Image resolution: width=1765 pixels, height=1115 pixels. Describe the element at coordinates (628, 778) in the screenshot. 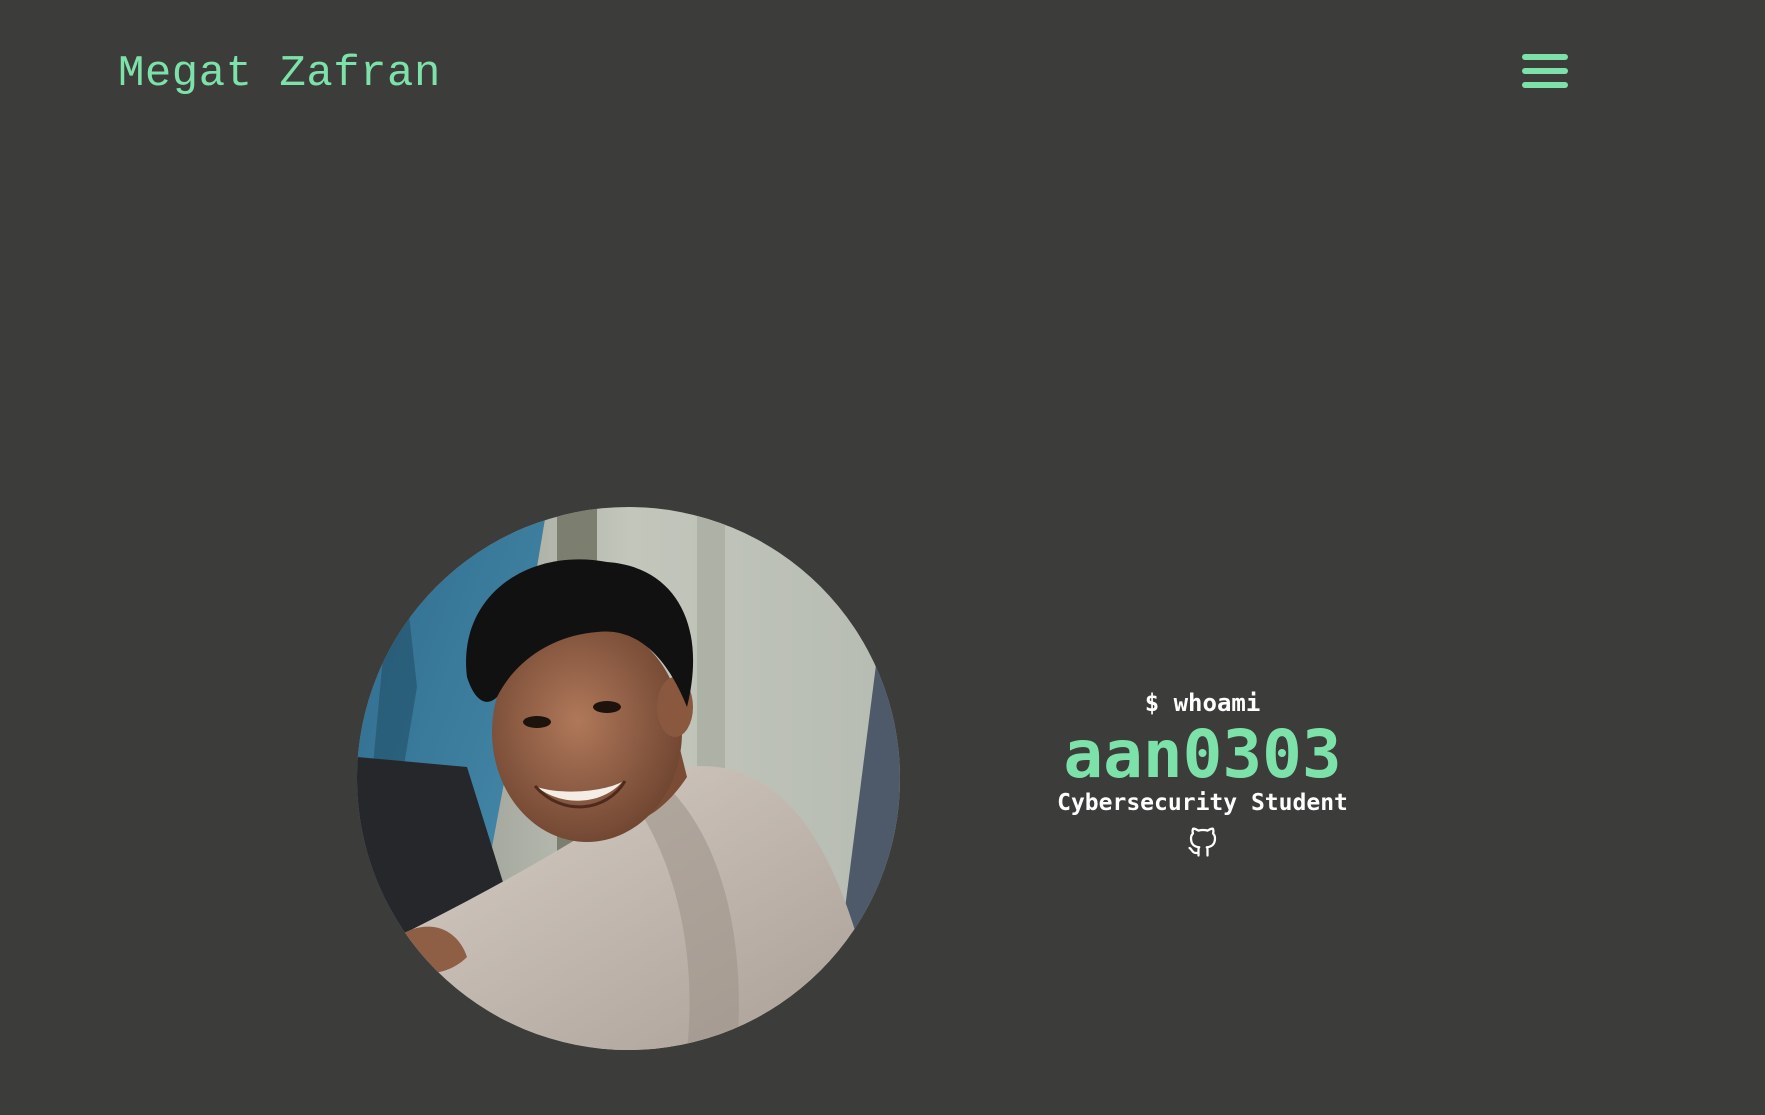

I see `profile-photo` at that location.